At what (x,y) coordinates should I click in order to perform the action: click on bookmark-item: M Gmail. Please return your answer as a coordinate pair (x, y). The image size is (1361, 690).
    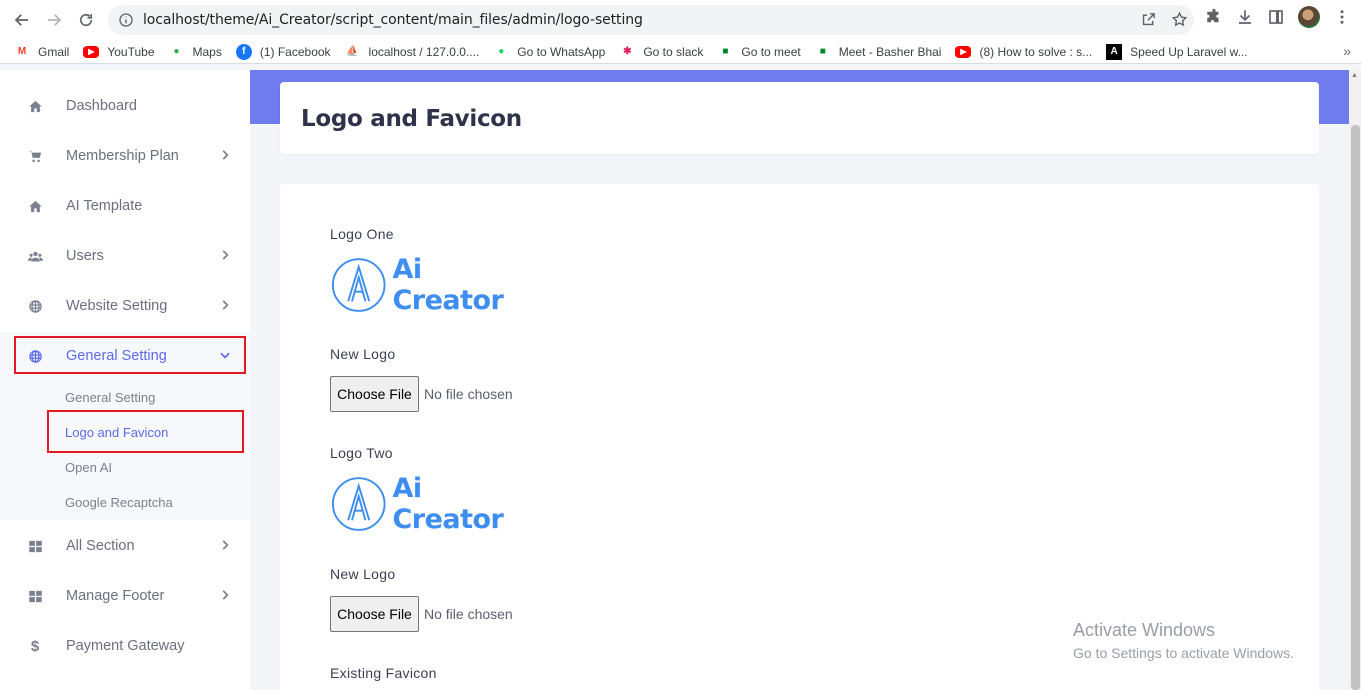
    Looking at the image, I should click on (42, 52).